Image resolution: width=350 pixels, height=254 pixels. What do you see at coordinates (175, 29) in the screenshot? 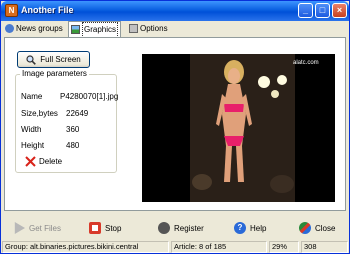
I see `tab-strip: News groups Graphics Options` at bounding box center [175, 29].